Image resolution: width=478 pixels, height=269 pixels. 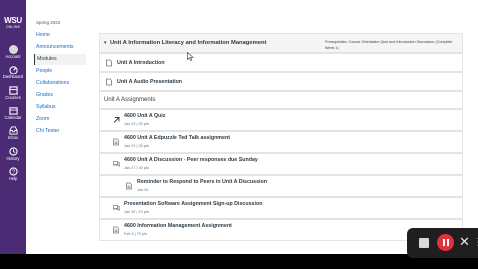 I want to click on course-nav-zoom: Zoom, so click(x=60, y=119).